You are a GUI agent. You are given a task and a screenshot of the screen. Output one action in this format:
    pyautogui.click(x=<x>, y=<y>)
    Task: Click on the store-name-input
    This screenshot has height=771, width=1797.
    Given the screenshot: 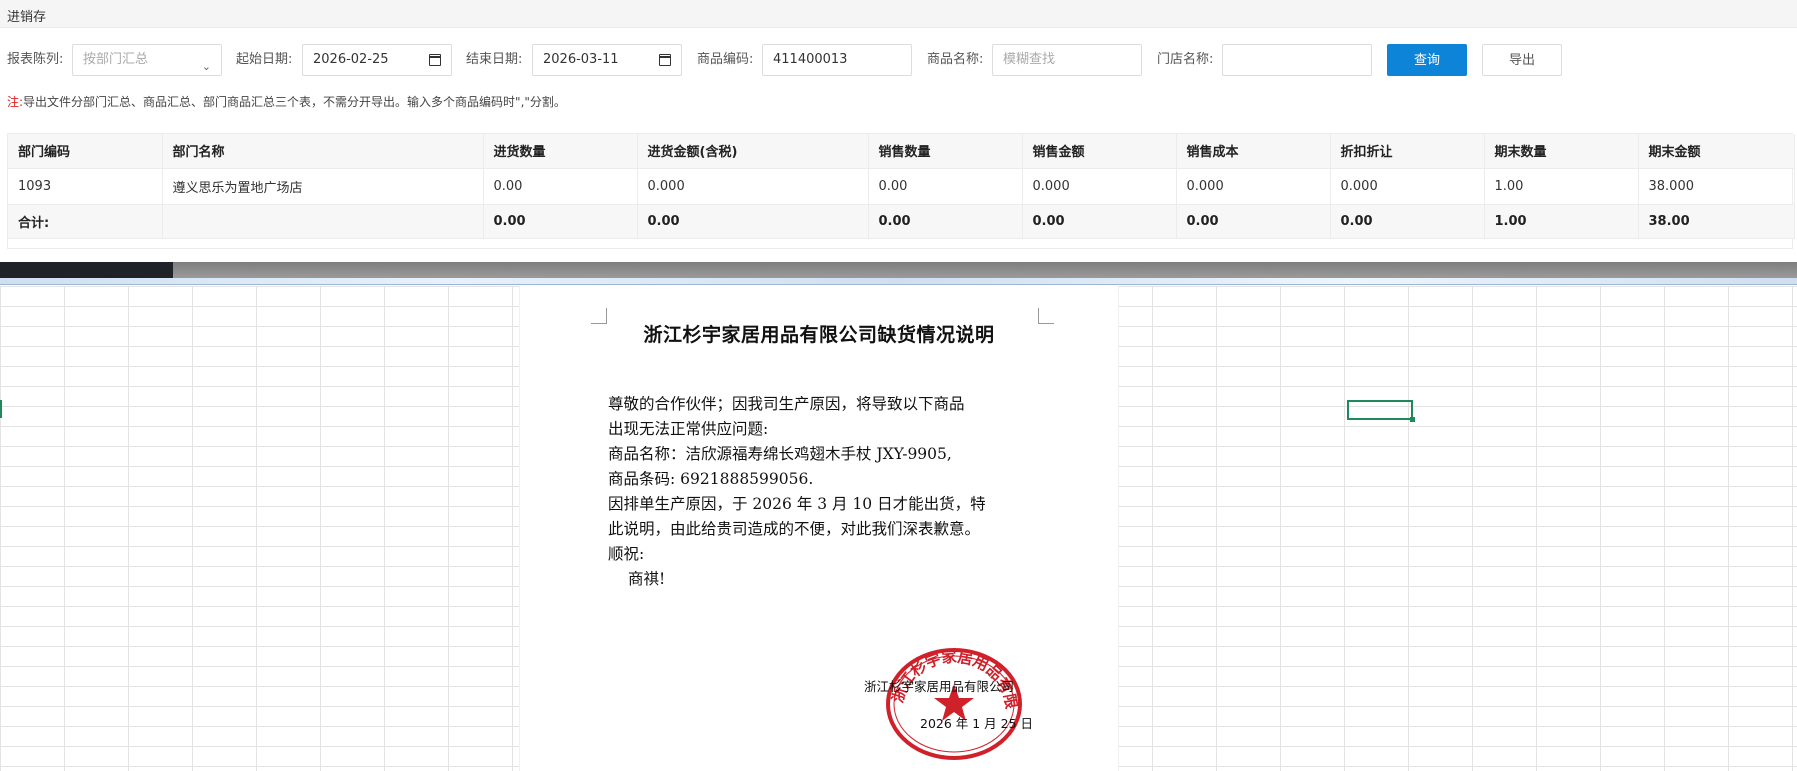 What is the action you would take?
    pyautogui.click(x=1297, y=60)
    